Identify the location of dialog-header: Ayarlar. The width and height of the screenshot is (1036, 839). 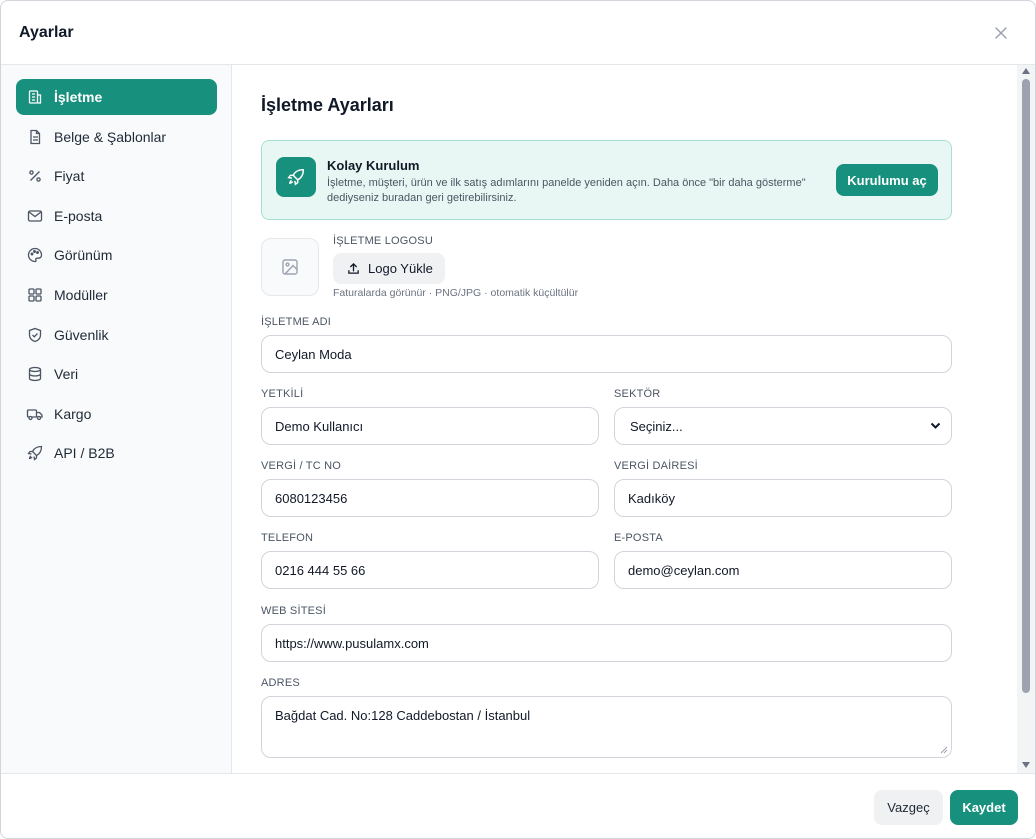
(518, 33).